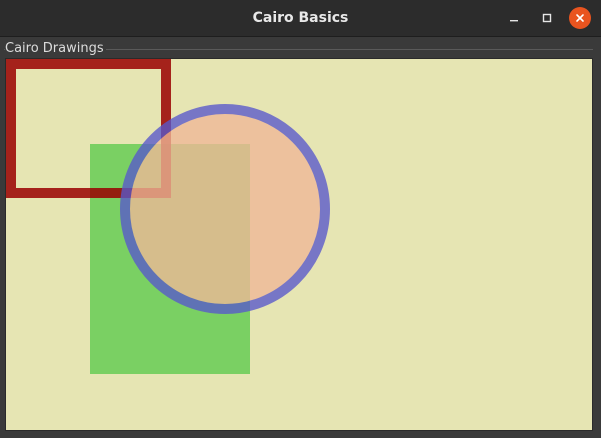 The image size is (601, 438). I want to click on maximize-icon, so click(547, 18).